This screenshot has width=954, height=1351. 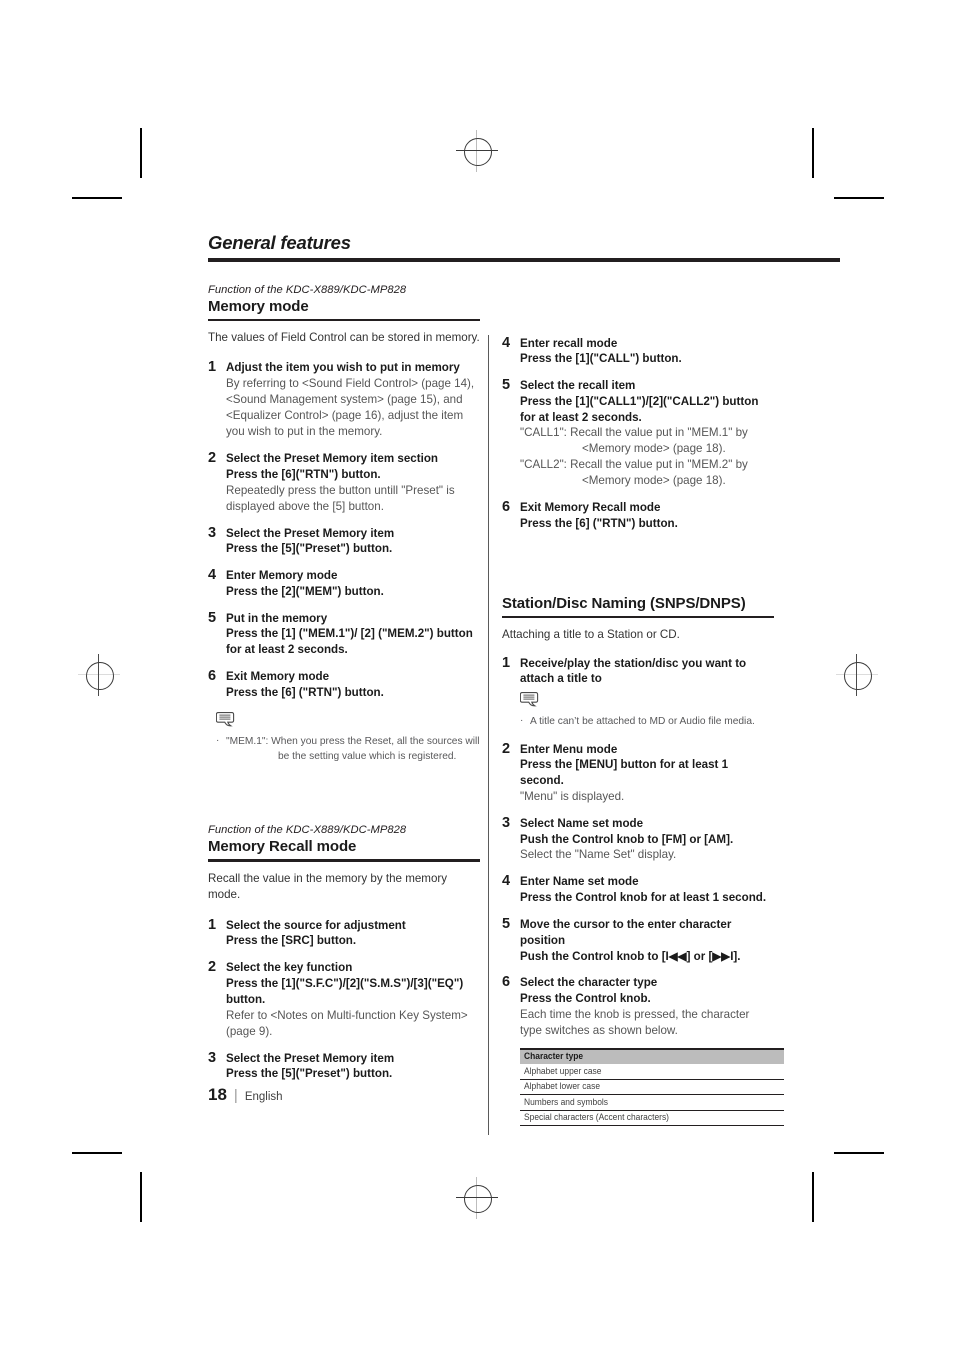 What do you see at coordinates (309, 1074) in the screenshot?
I see `step-action: Press the [5]("Preset") button.` at bounding box center [309, 1074].